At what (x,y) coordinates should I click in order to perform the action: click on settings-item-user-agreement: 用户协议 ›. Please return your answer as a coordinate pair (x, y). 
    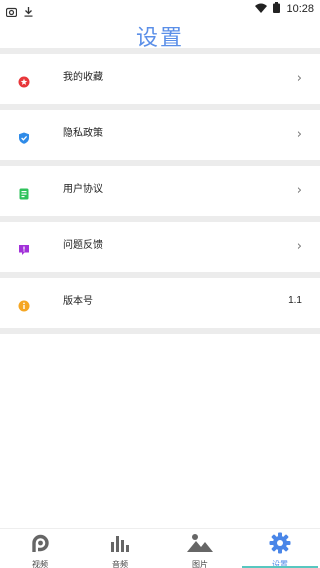
    Looking at the image, I should click on (160, 191).